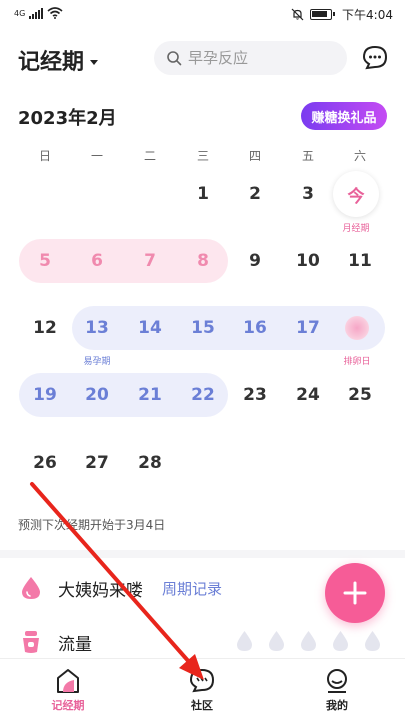  Describe the element at coordinates (45, 395) in the screenshot. I see `calendar-day: 19` at that location.